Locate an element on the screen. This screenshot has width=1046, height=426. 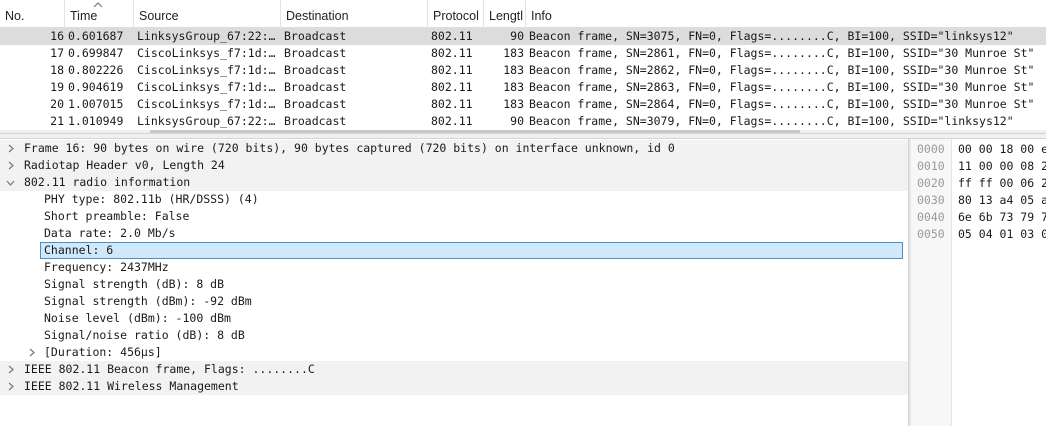
packet-no: 18 is located at coordinates (57, 70).